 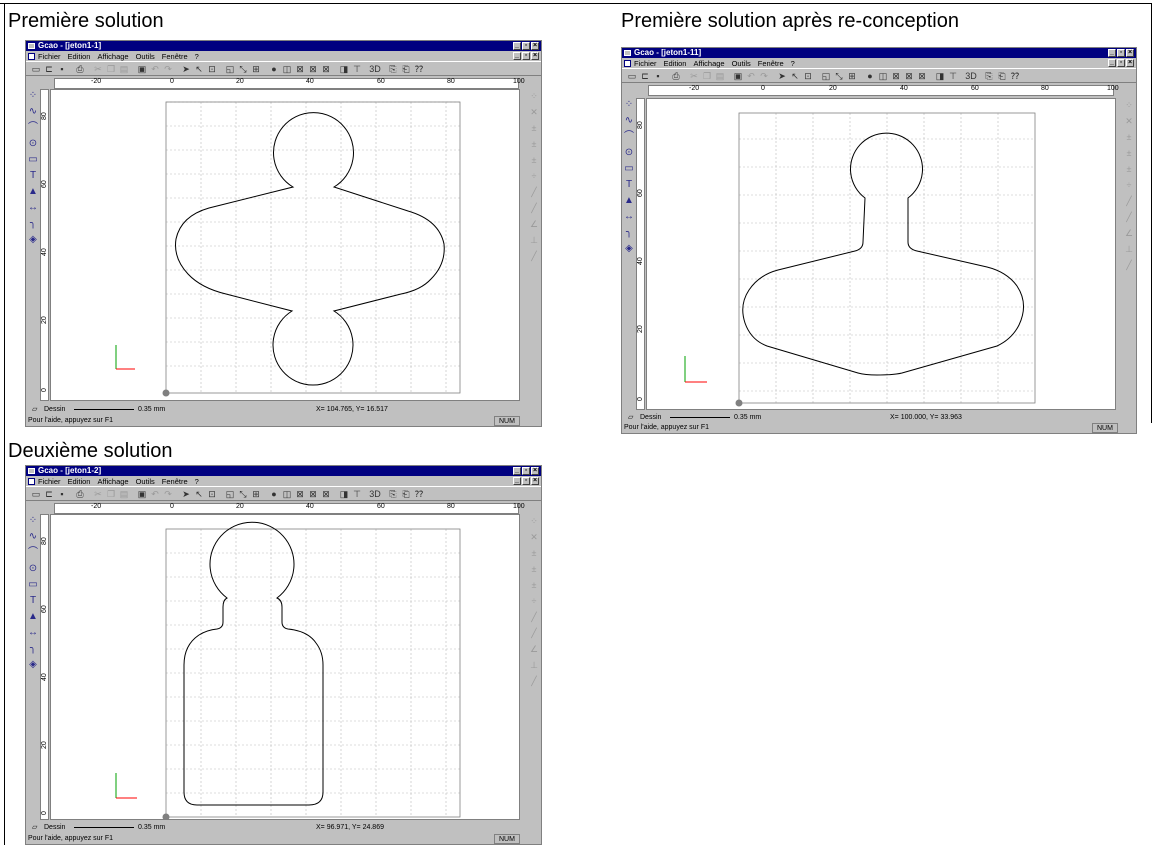 I want to click on rectangle-icon: ▭, so click(x=33, y=585).